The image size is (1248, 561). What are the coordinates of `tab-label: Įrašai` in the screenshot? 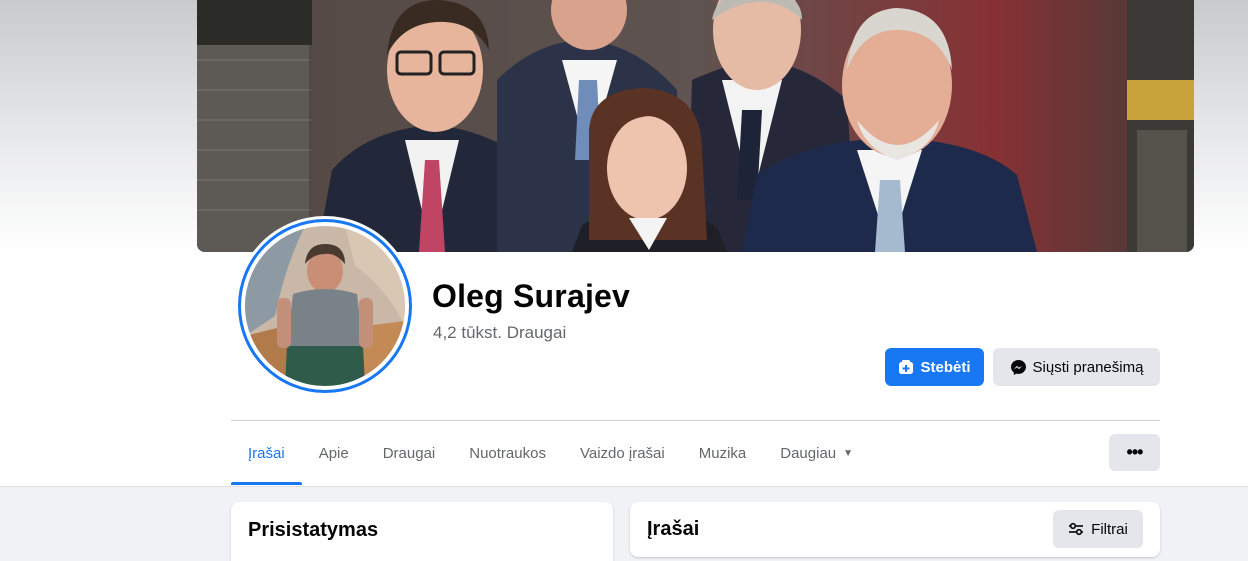 It's located at (266, 453).